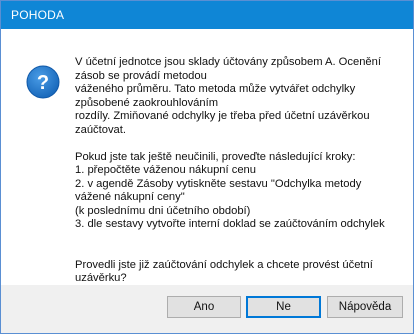 This screenshot has width=414, height=334. Describe the element at coordinates (141, 75) in the screenshot. I see `message-line: zásob se provádí metodou` at that location.